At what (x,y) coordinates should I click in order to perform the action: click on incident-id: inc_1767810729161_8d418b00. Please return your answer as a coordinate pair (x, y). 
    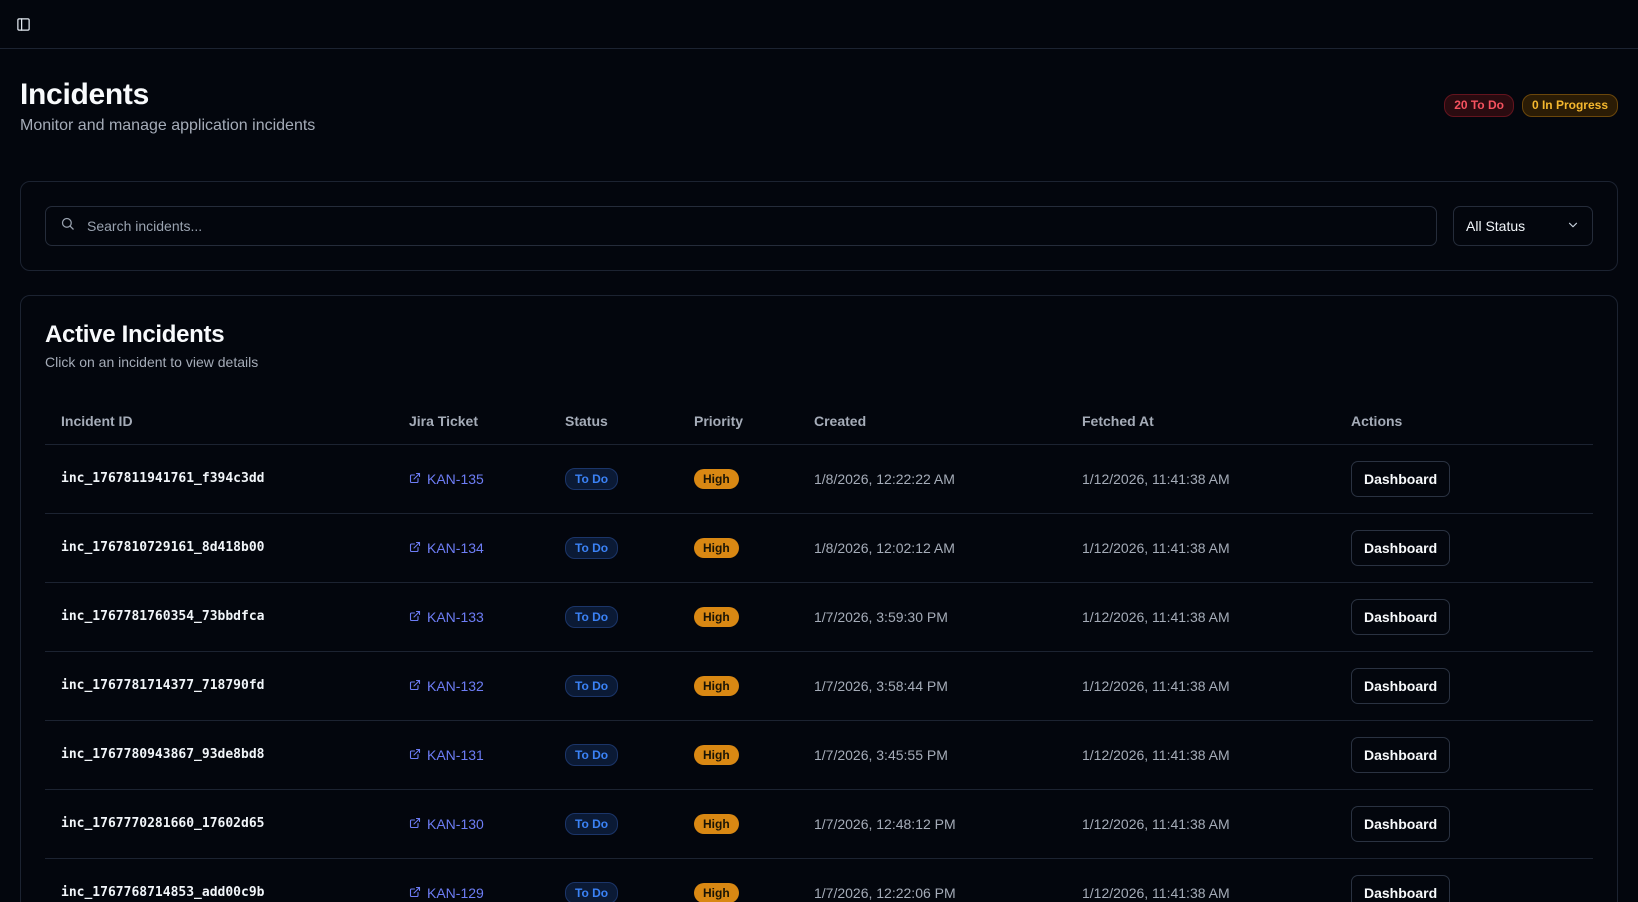
    Looking at the image, I should click on (219, 548).